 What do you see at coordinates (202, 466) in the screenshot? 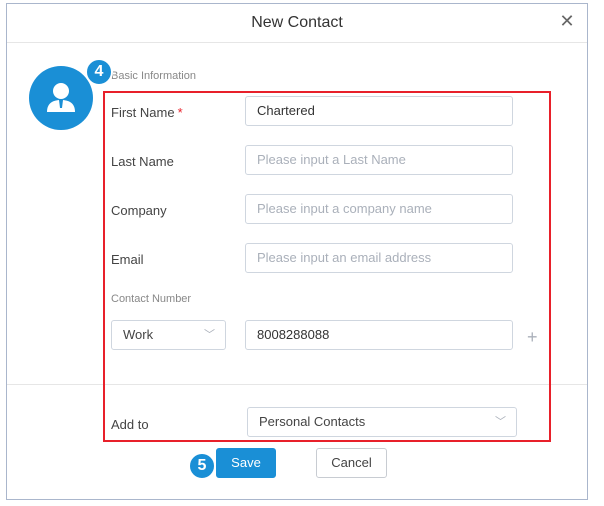
I see `step-badge-5: 5` at bounding box center [202, 466].